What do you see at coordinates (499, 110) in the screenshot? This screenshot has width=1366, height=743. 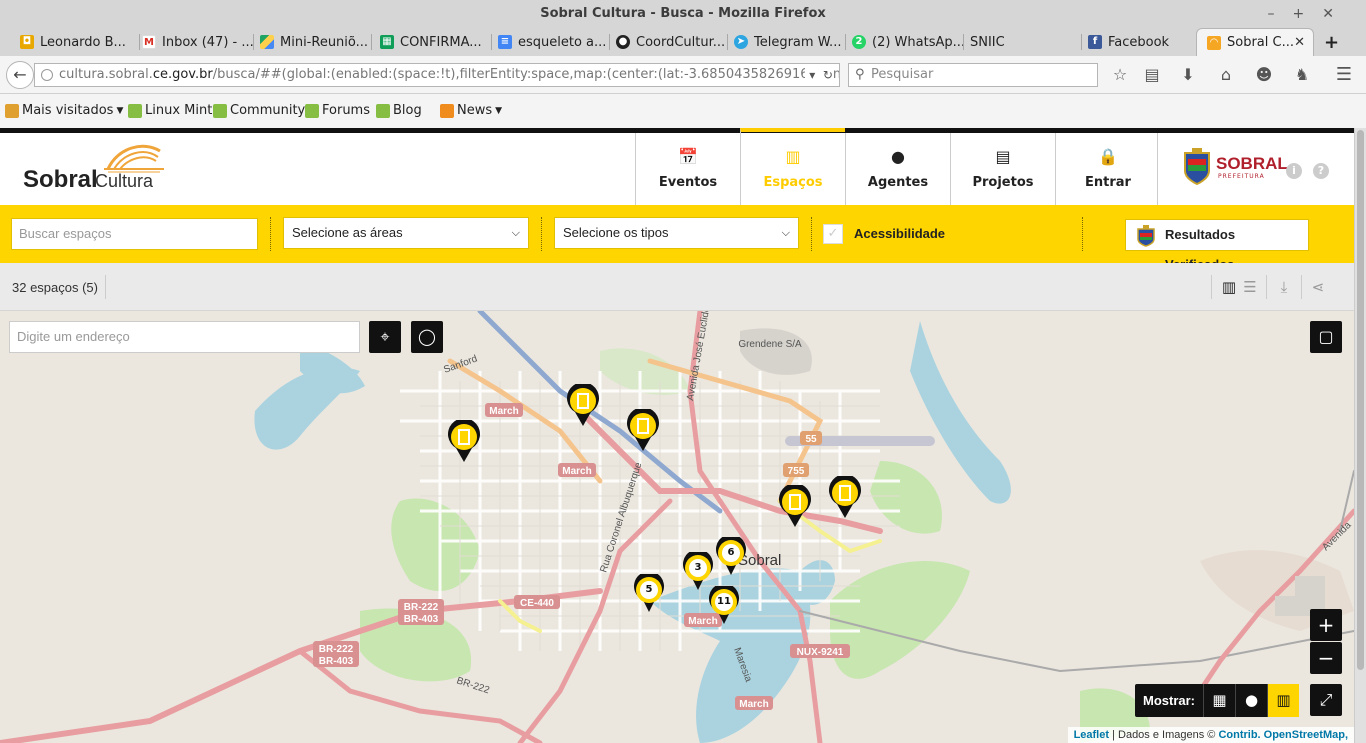 I see `chevron-down-icon: ▼` at bounding box center [499, 110].